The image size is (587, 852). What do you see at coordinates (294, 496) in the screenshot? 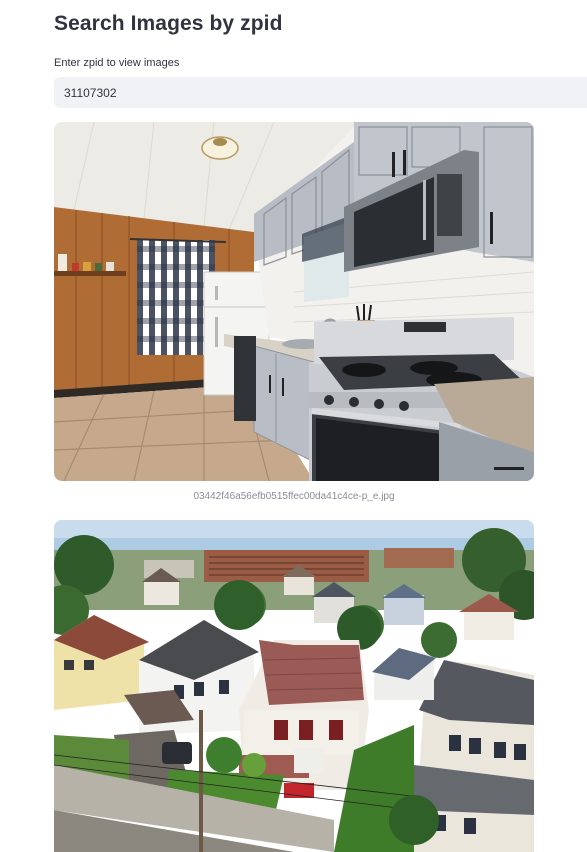
I see `image-caption: 03442f46a56efb0515ffec00da41c4ce-p_e.jpg` at bounding box center [294, 496].